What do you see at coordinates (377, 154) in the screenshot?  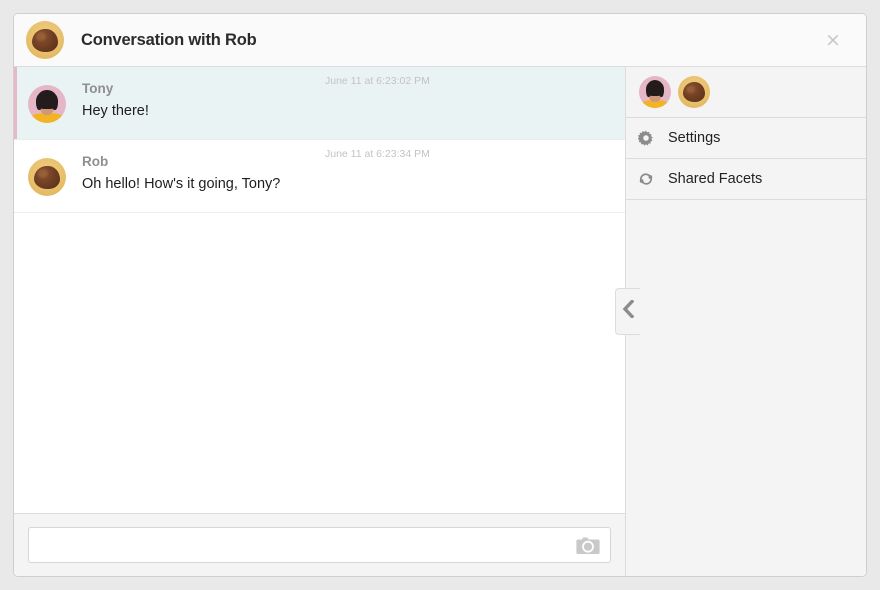 I see `message-timestamp: June 11 at 6:23:34 PM` at bounding box center [377, 154].